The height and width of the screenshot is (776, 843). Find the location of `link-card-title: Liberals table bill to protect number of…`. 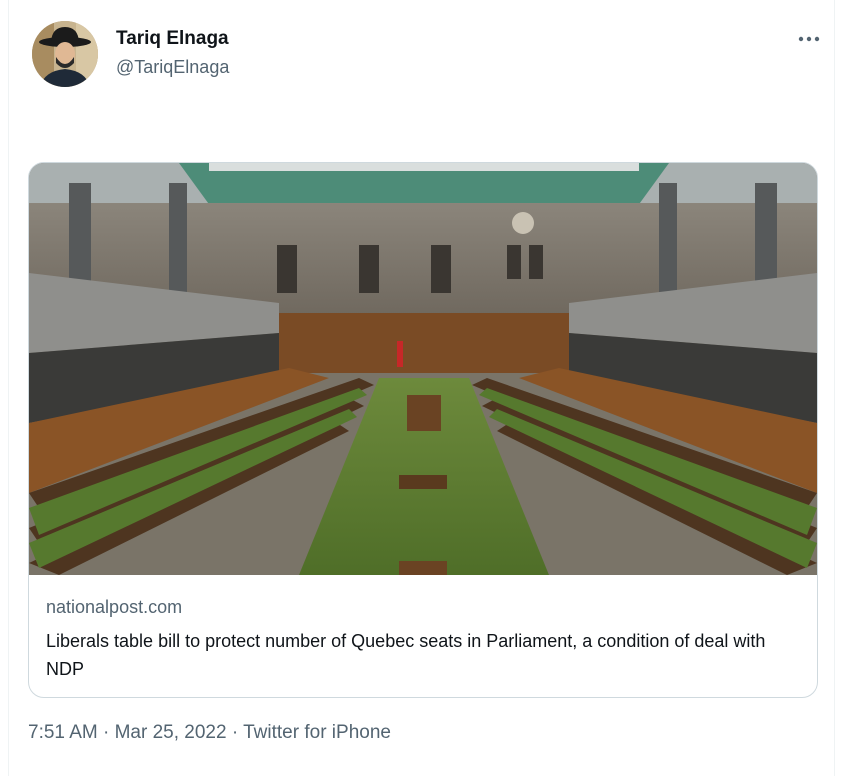

link-card-title: Liberals table bill to protect number of… is located at coordinates (406, 655).